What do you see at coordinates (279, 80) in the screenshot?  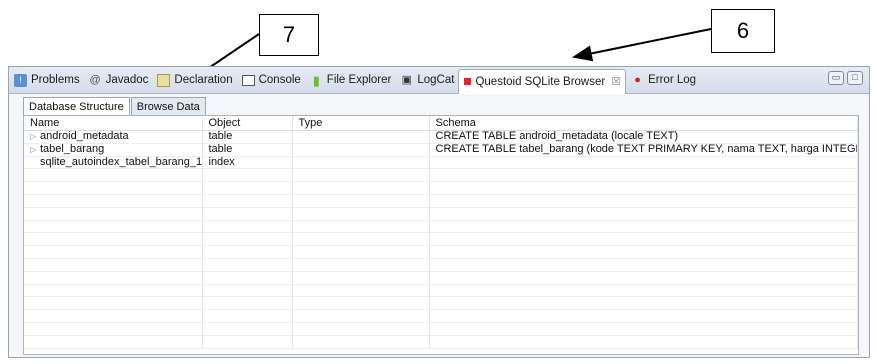 I see `tab-console-label: Console` at bounding box center [279, 80].